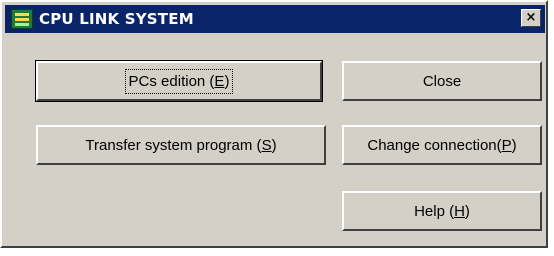 This screenshot has height=256, width=554. I want to click on transfer-system-program-button: Transfer system program (S), so click(181, 145).